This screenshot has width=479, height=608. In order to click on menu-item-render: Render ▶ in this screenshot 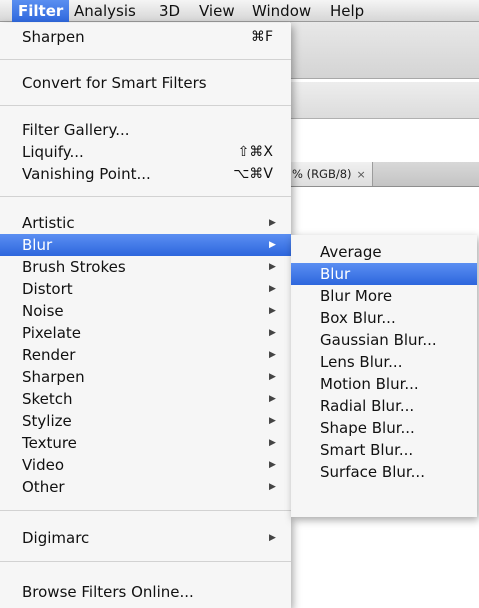, I will do `click(145, 355)`.